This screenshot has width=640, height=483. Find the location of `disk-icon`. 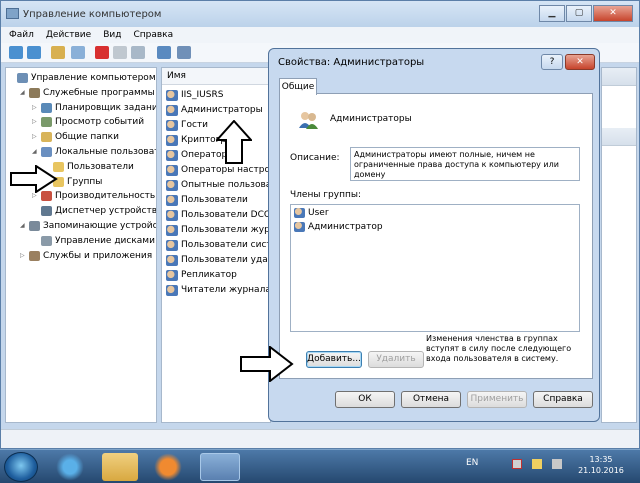

disk-icon is located at coordinates (46, 240).